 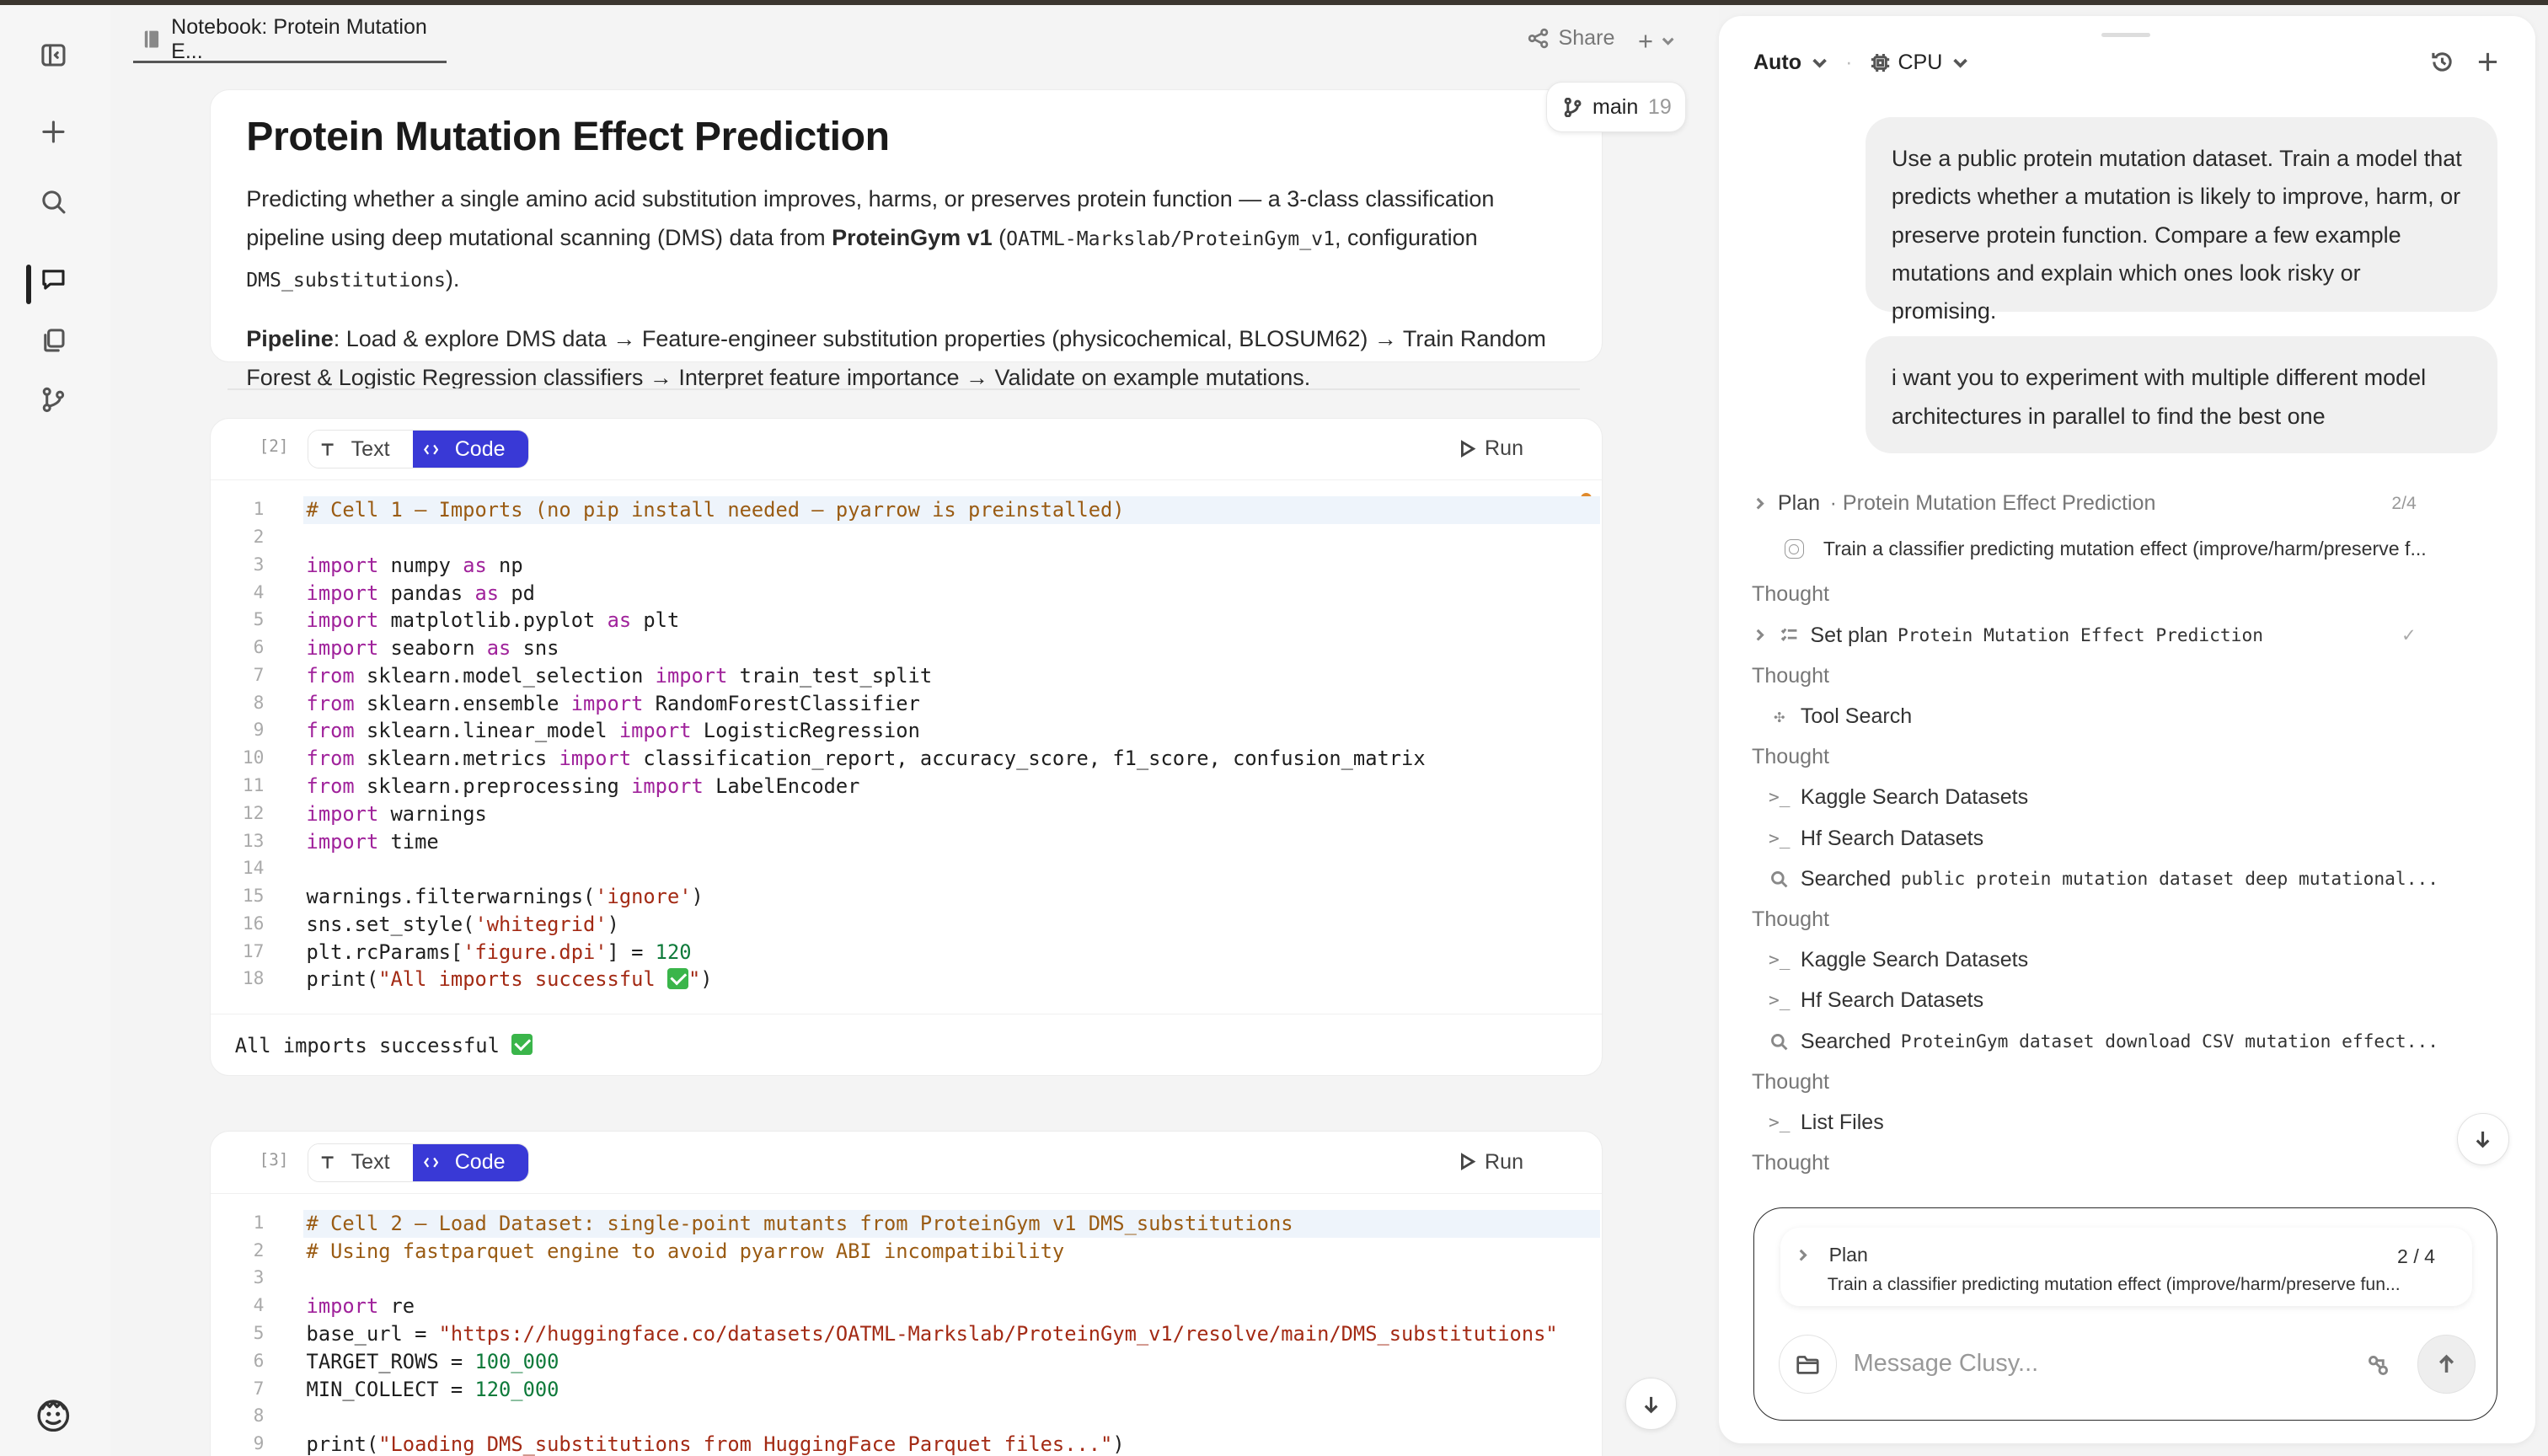 I want to click on plan-progress: 2/4, so click(x=2404, y=503).